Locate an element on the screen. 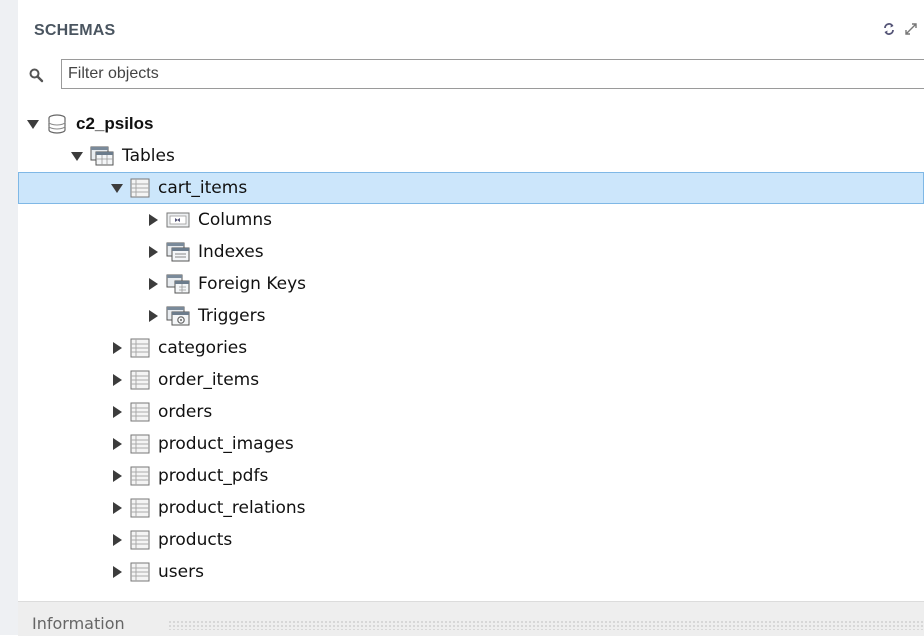 This screenshot has width=924, height=636. tree-table-row: product_images is located at coordinates (471, 444).